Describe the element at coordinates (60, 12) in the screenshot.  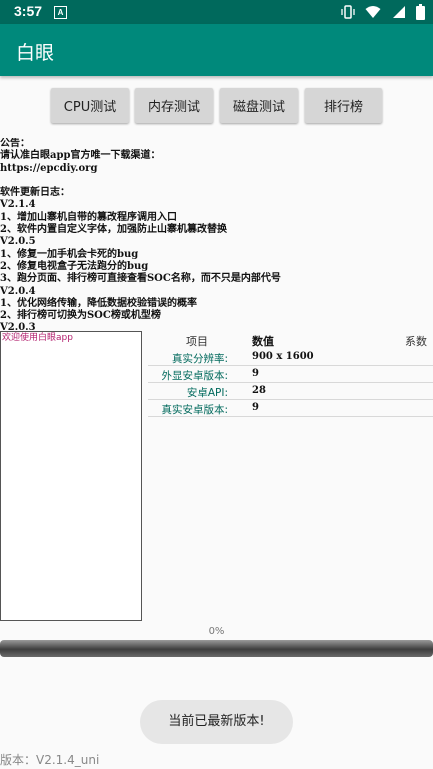
I see `notification-a-icon: A` at that location.